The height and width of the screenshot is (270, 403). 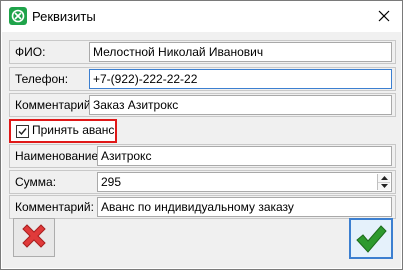 What do you see at coordinates (201, 16) in the screenshot?
I see `title-bar: Реквизиты` at bounding box center [201, 16].